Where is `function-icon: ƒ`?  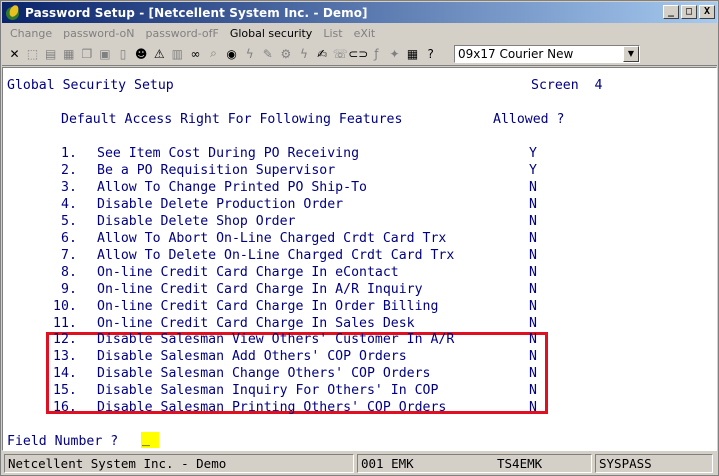 function-icon: ƒ is located at coordinates (376, 54).